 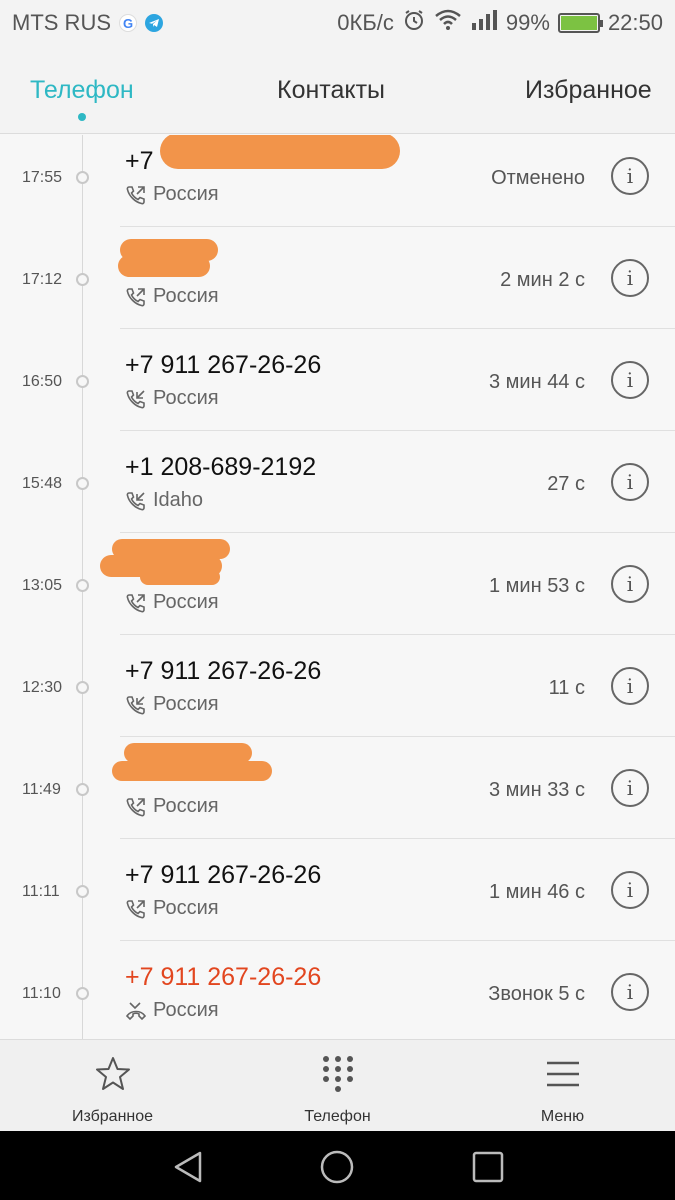 I want to click on wifi-icon, so click(x=448, y=23).